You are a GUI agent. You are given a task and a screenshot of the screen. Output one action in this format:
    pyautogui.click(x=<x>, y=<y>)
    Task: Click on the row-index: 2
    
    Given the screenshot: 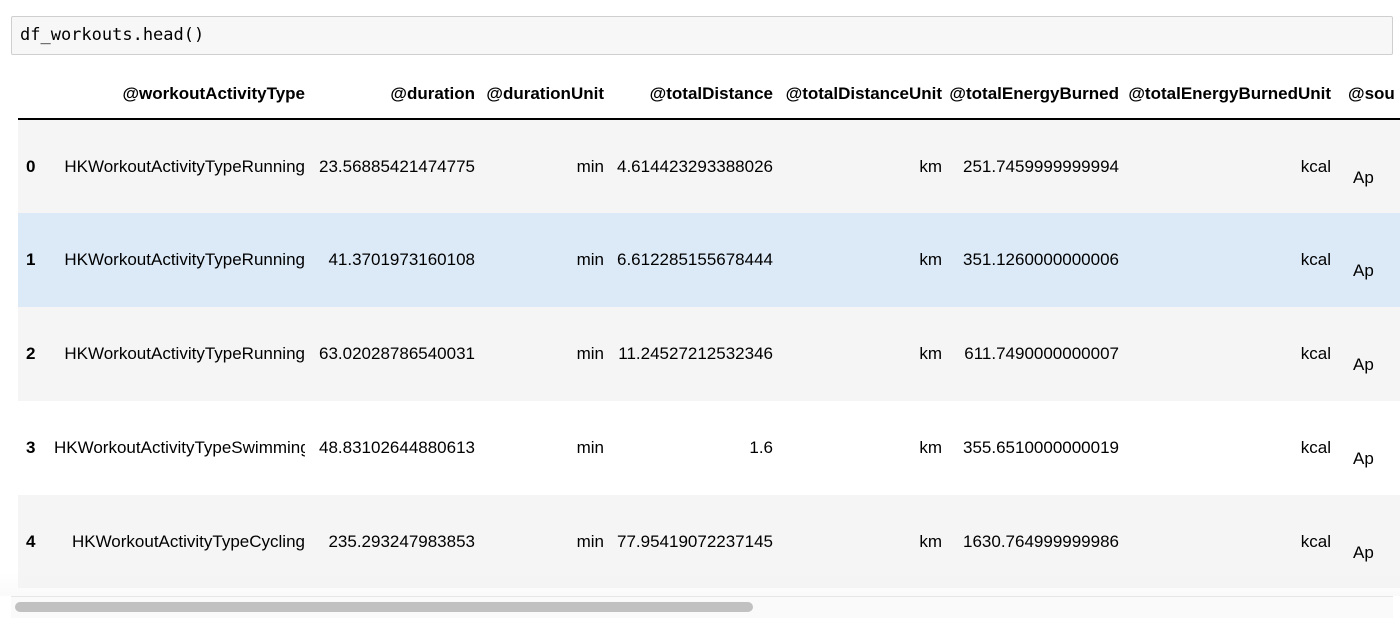 What is the action you would take?
    pyautogui.click(x=31, y=353)
    